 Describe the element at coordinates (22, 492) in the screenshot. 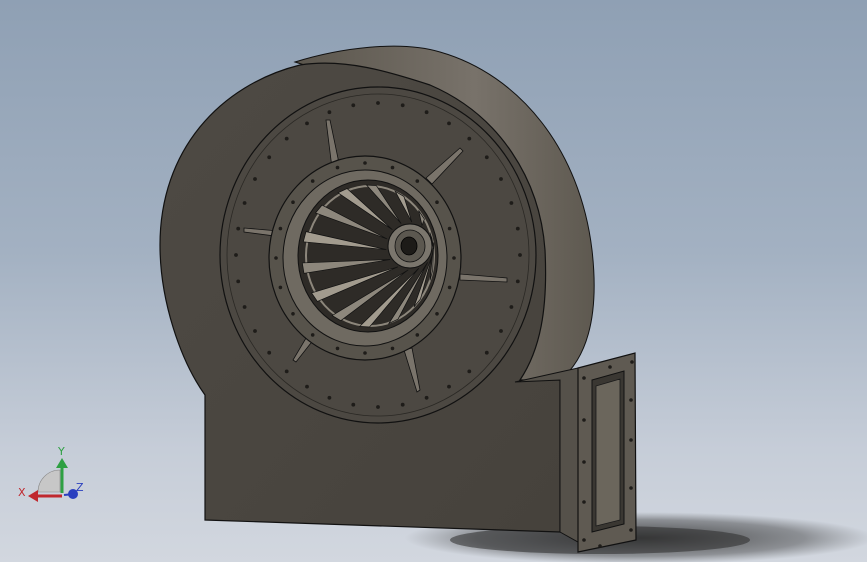

I see `x-axis-label: X` at that location.